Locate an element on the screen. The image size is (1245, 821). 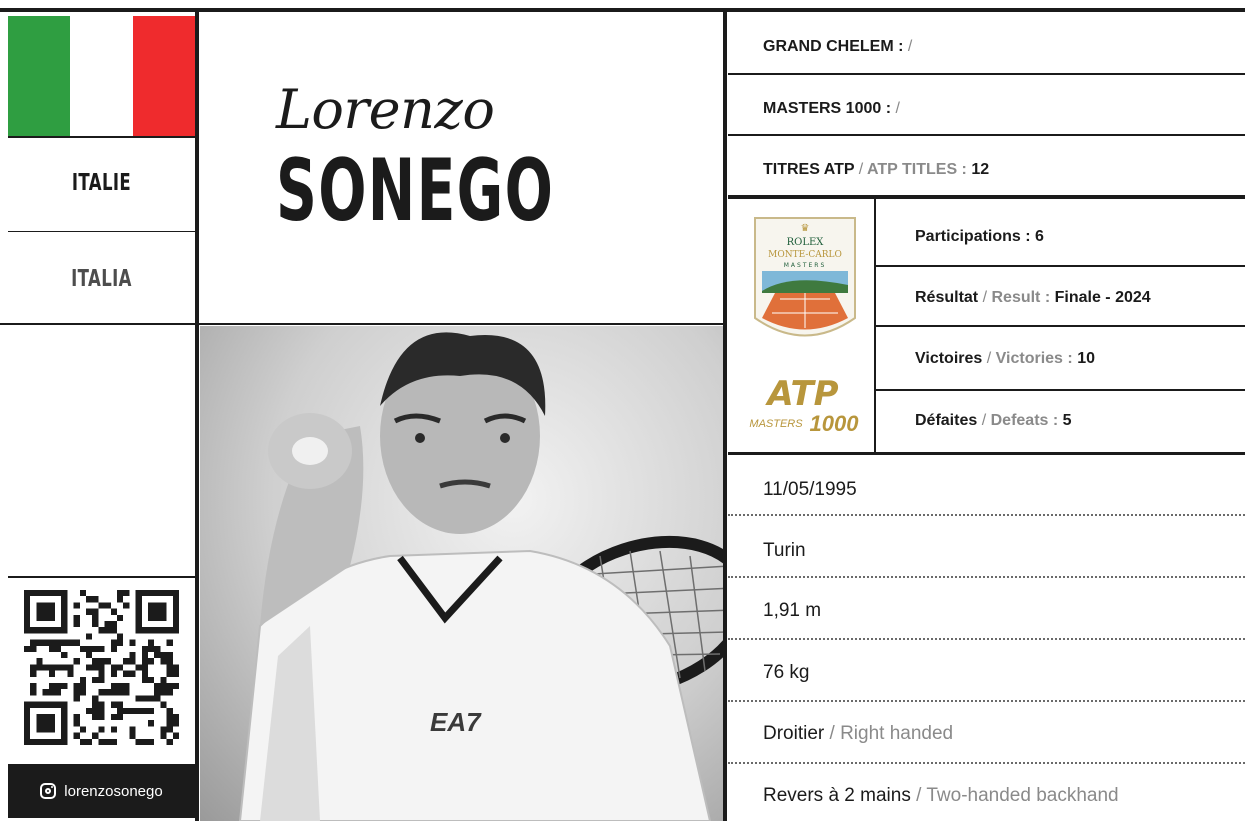
titles-label-fr: TITRES ATP is located at coordinates (809, 169).